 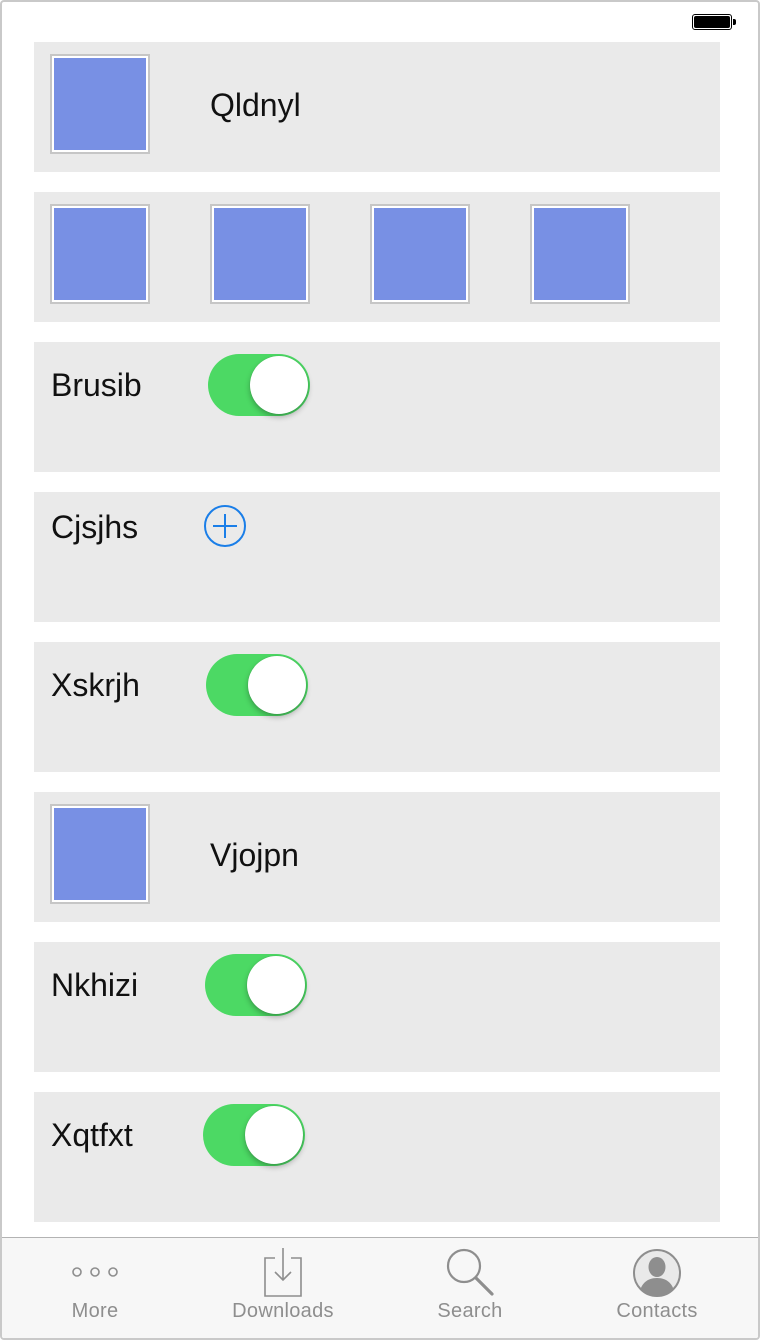 I want to click on tab-more: More, so click(x=95, y=1288).